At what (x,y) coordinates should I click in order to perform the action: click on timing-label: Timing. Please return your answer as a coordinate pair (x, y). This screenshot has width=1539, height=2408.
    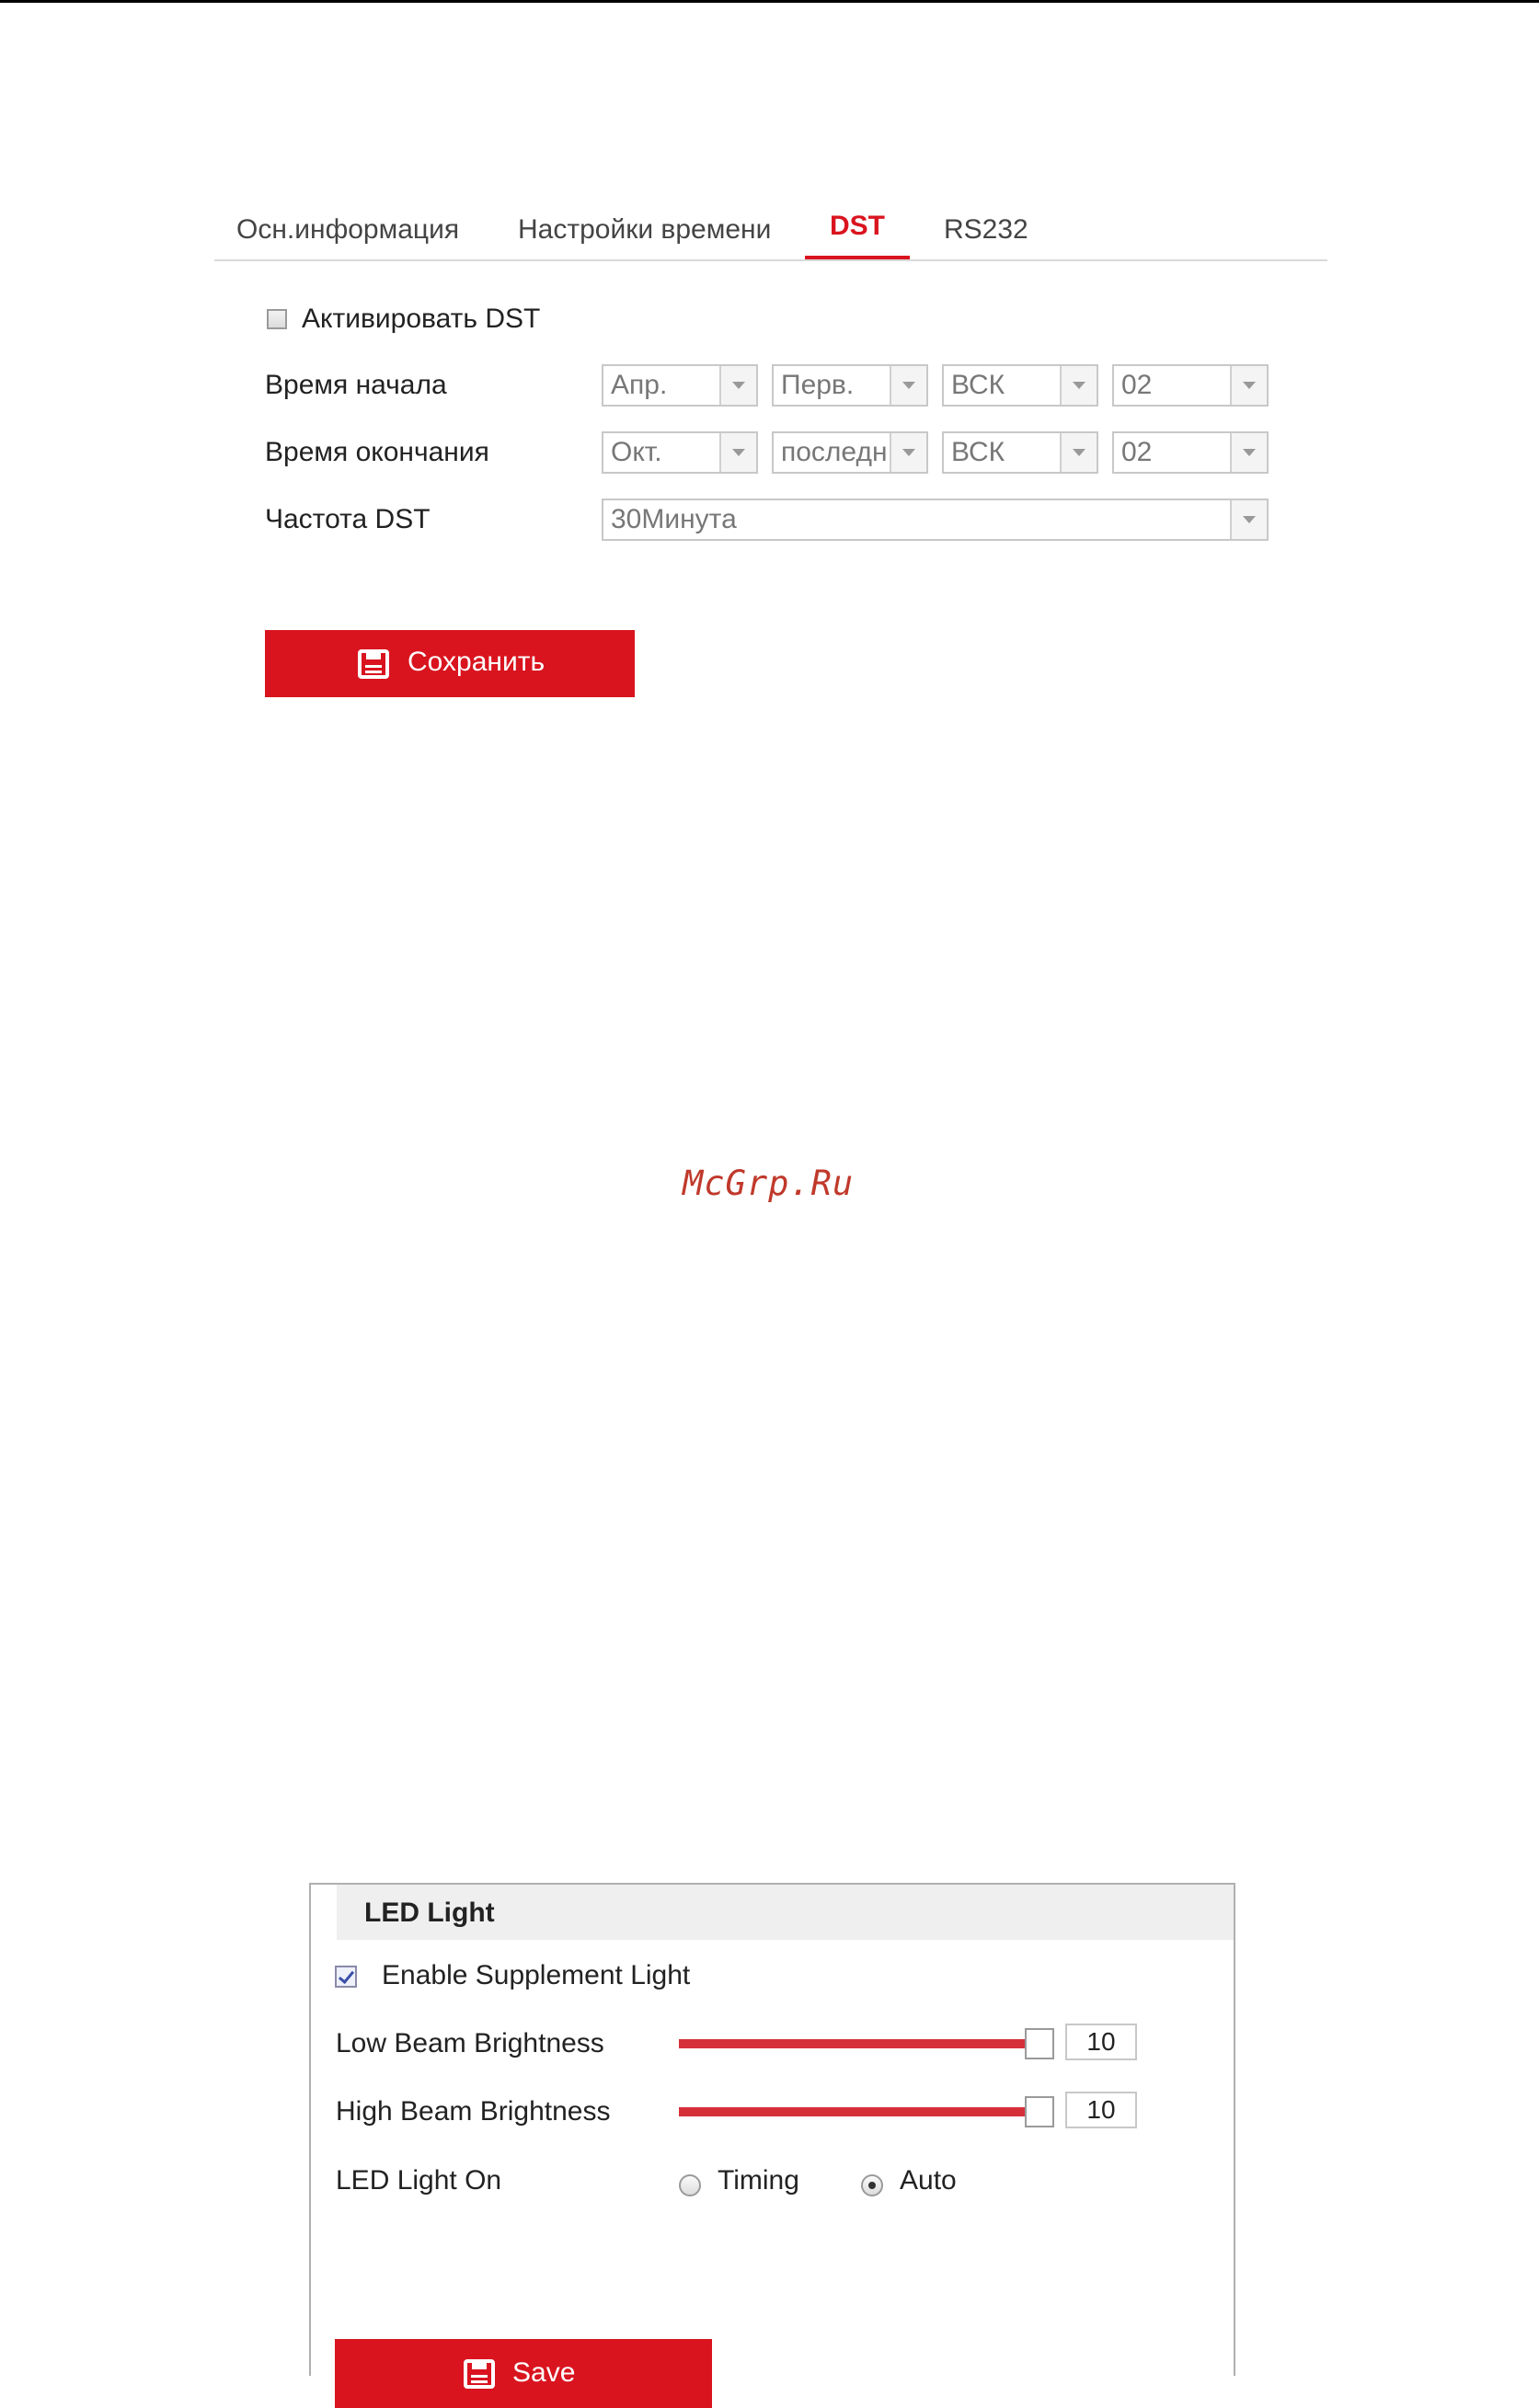
    Looking at the image, I should click on (758, 2180).